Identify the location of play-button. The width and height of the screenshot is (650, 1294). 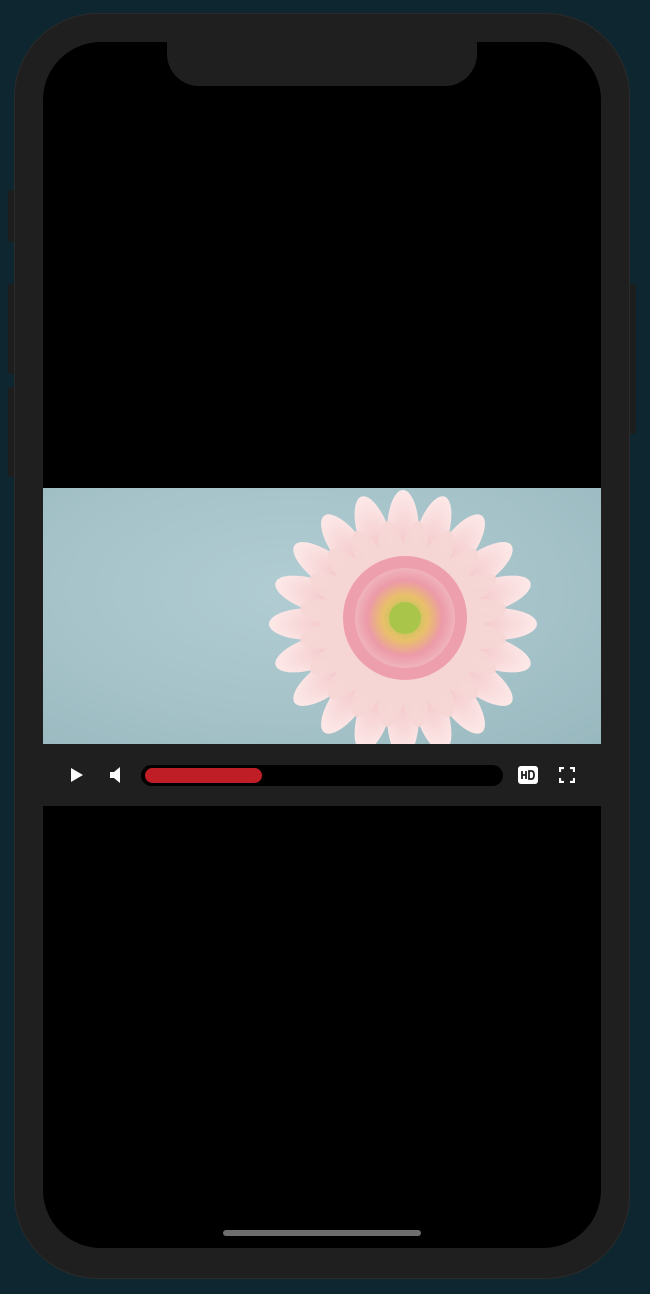
(77, 775).